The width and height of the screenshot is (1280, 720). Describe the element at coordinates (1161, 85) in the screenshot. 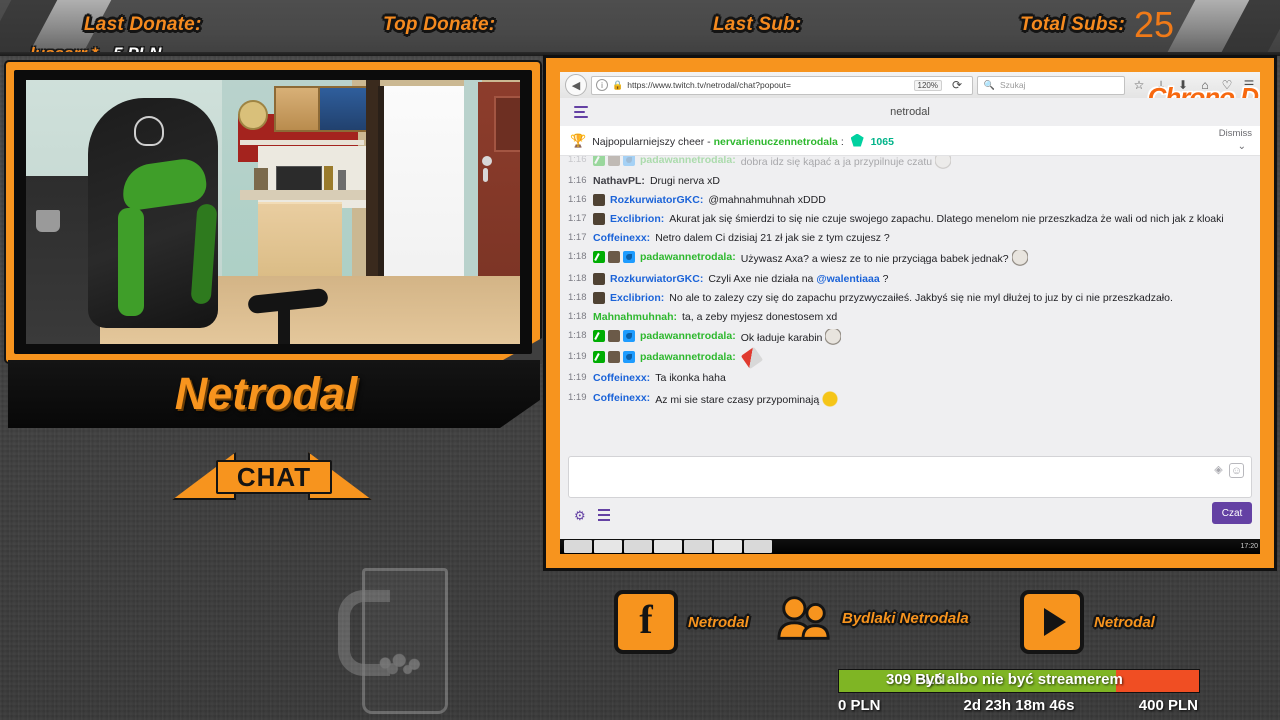

I see `save-to-pocket-icon: ⤓` at that location.